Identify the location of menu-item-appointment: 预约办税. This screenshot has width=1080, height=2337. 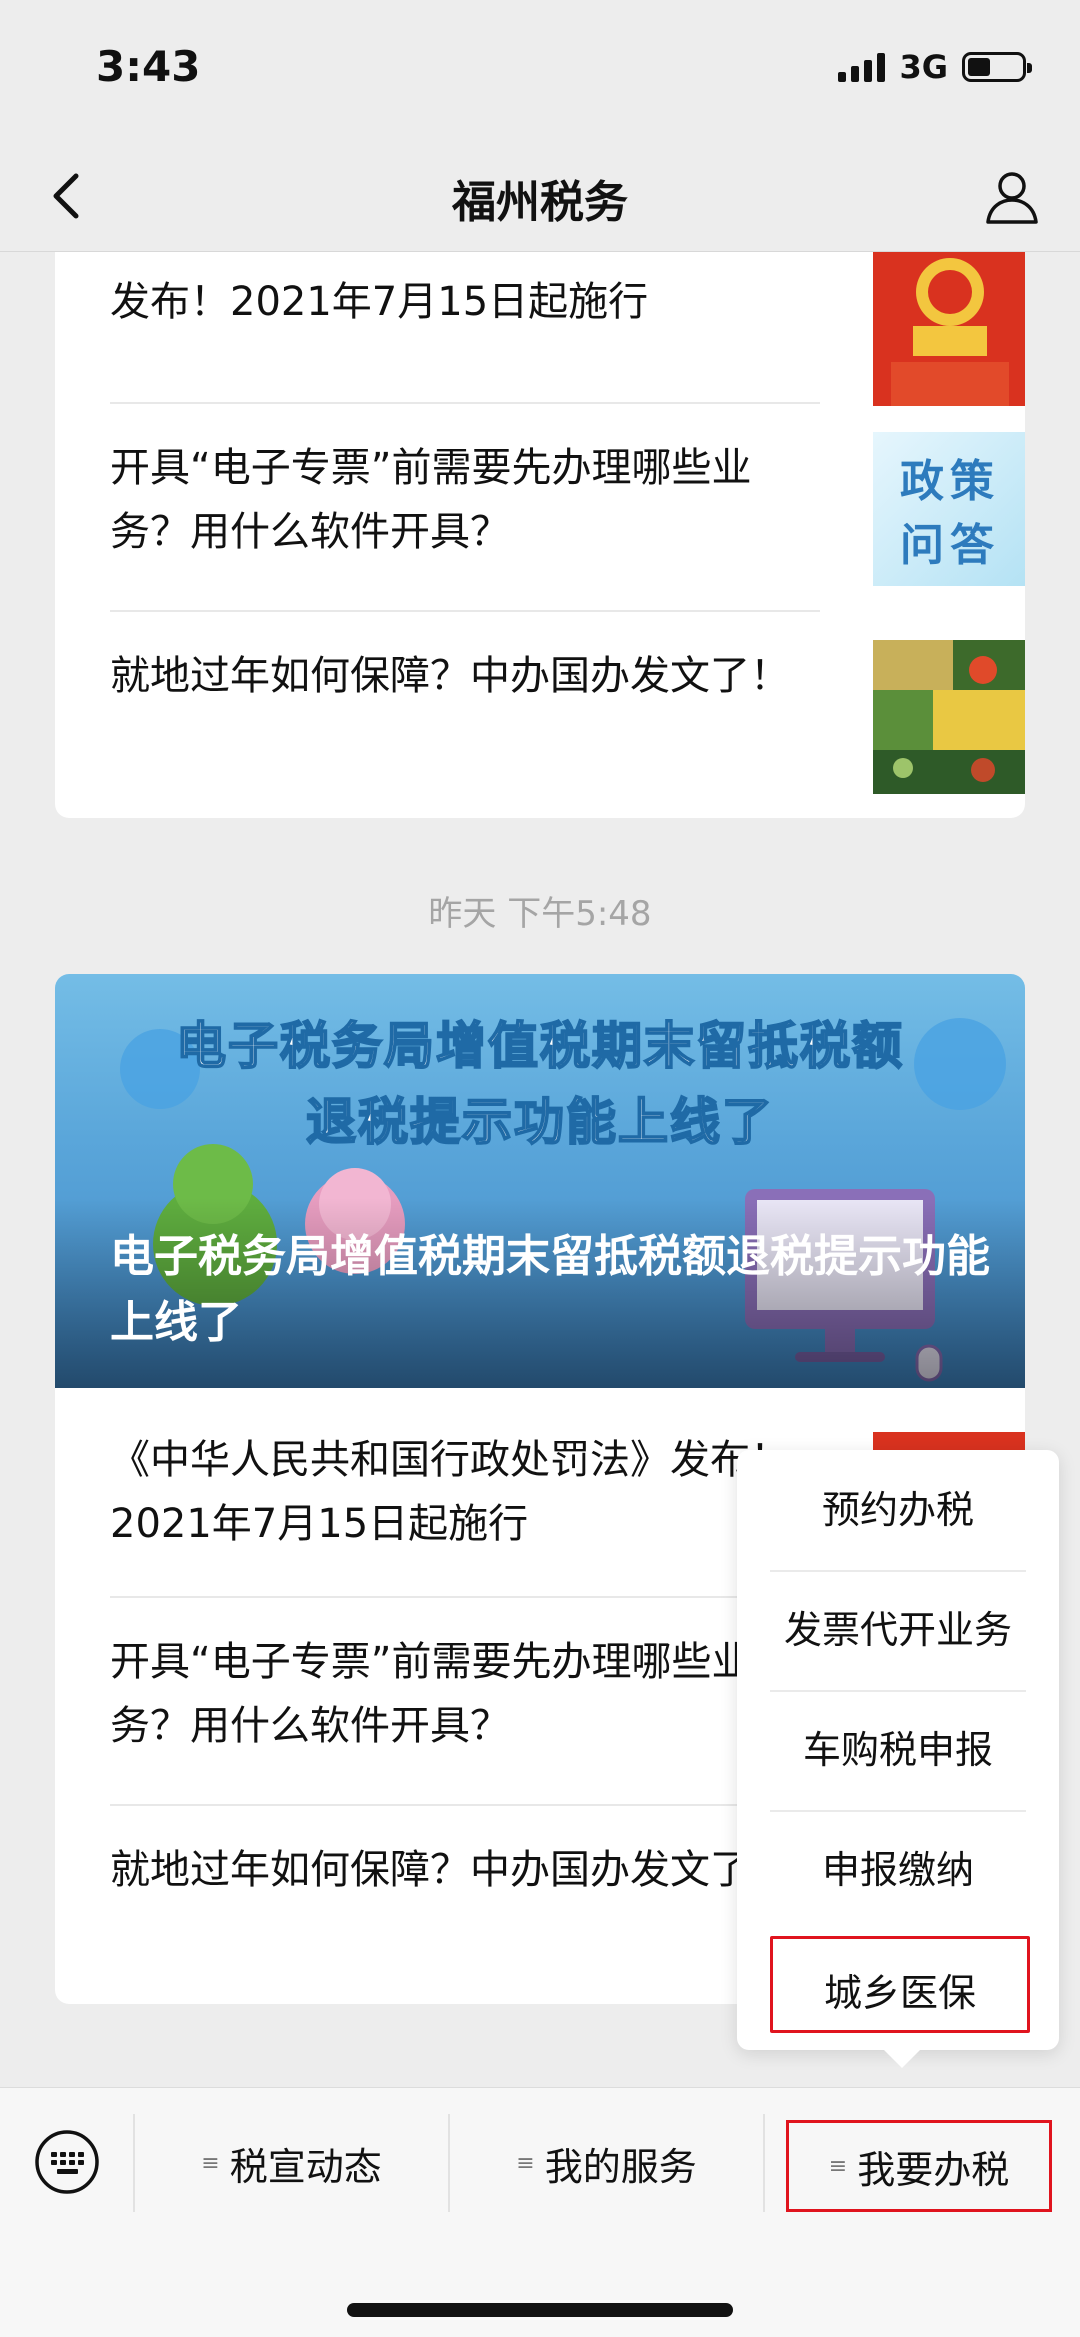
(898, 1510).